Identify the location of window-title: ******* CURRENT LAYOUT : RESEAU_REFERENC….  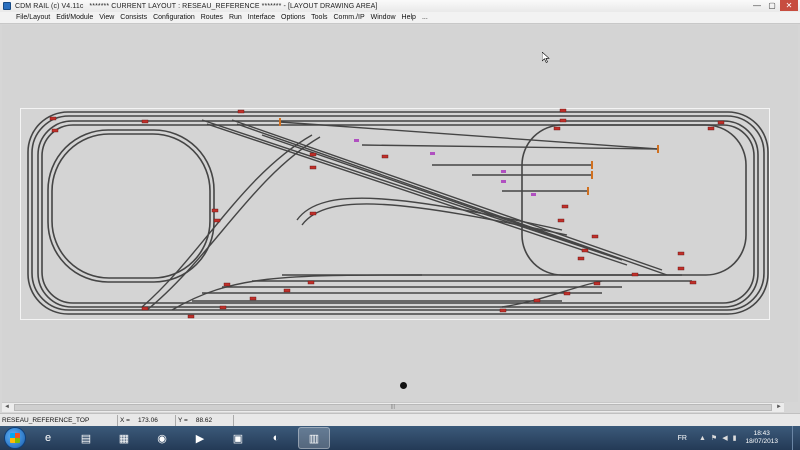
(233, 6).